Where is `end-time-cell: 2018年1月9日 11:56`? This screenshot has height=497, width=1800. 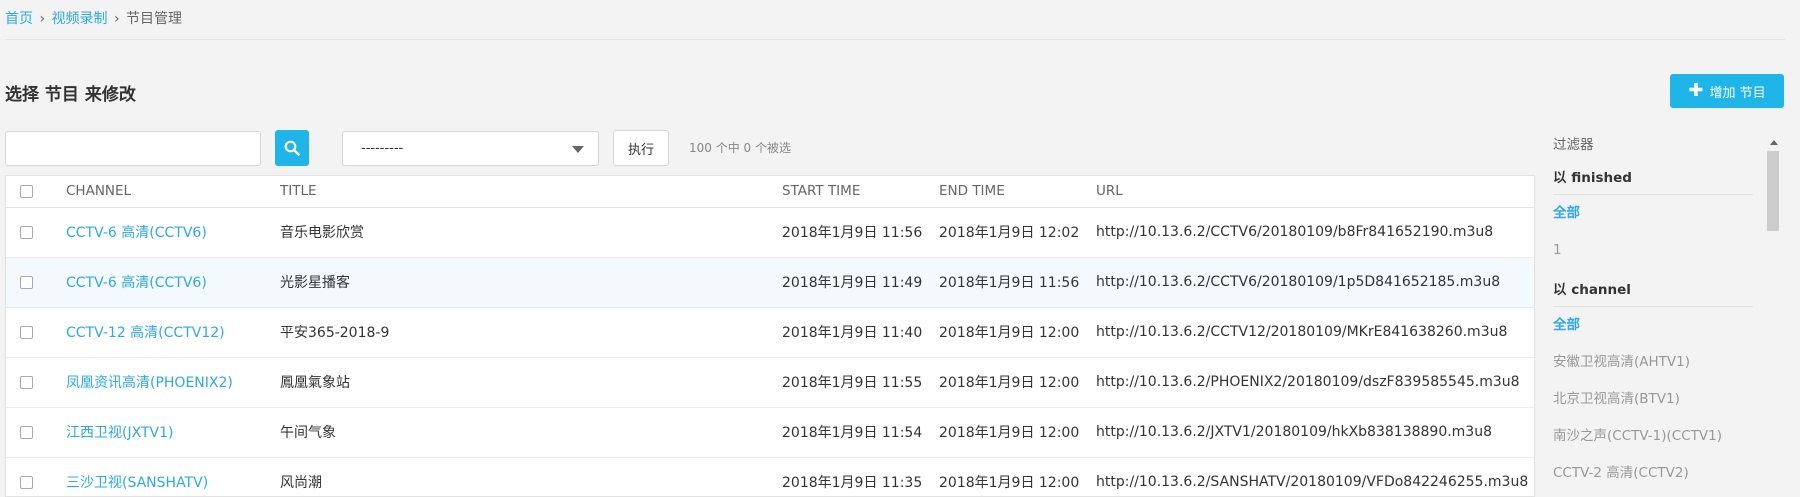 end-time-cell: 2018年1月9日 11:56 is located at coordinates (1017, 282).